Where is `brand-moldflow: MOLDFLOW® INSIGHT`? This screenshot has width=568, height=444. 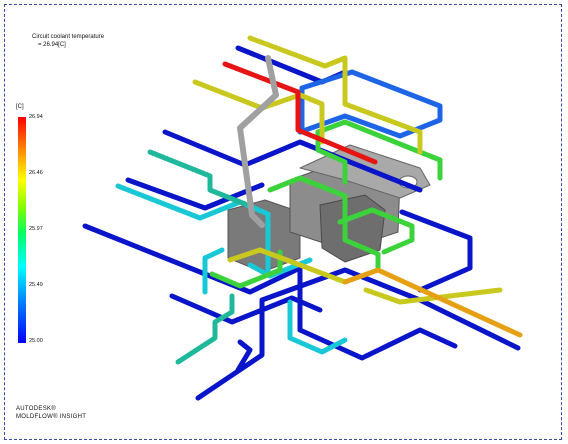 brand-moldflow: MOLDFLOW® INSIGHT is located at coordinates (51, 417).